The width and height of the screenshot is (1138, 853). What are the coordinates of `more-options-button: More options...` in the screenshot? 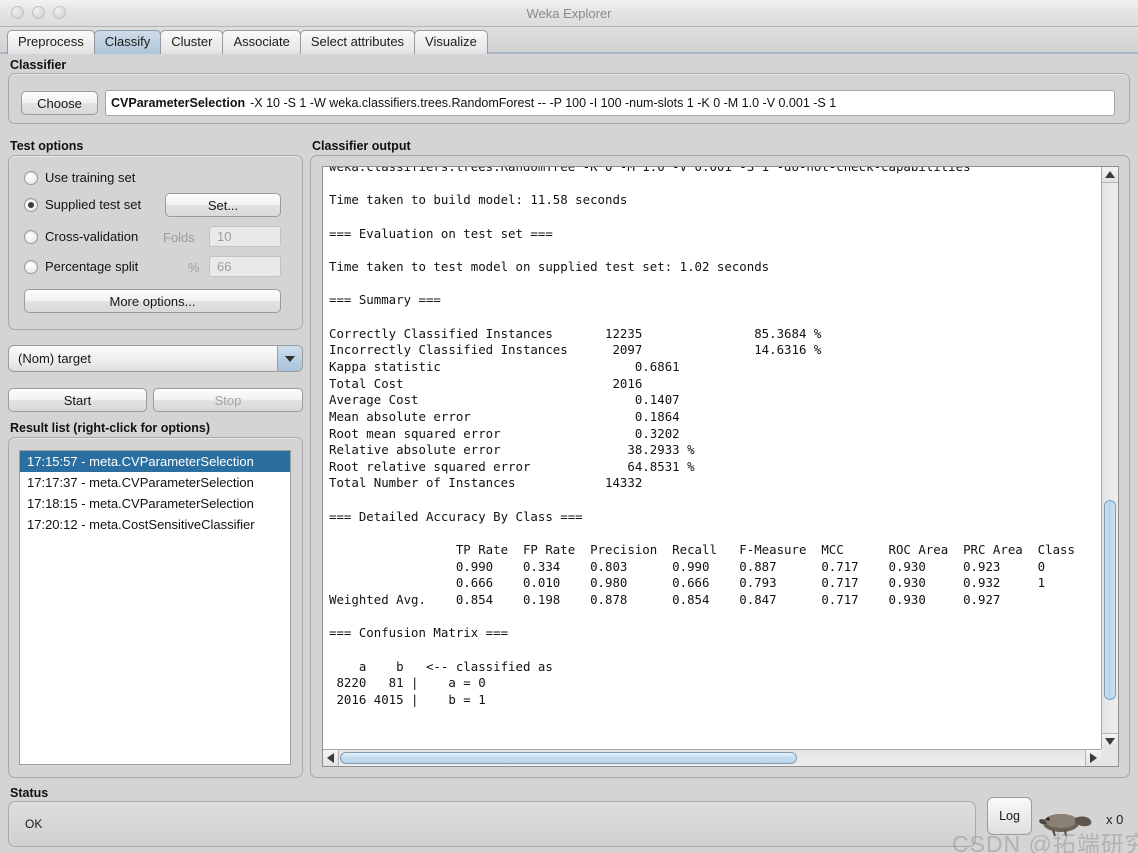 It's located at (152, 301).